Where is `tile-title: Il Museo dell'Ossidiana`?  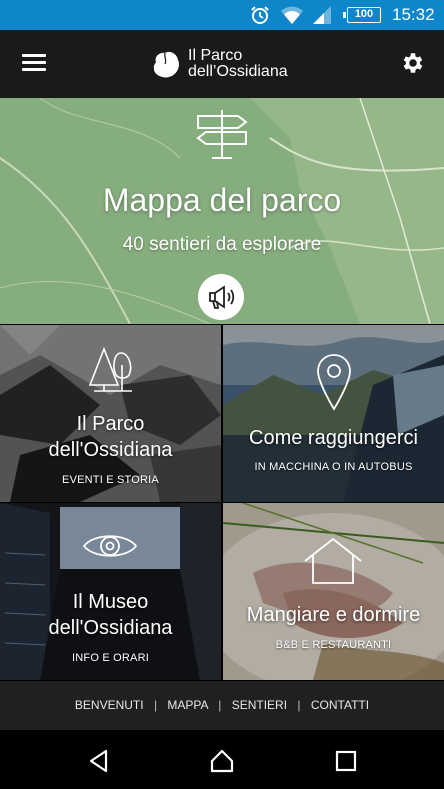 tile-title: Il Museo dell'Ossidiana is located at coordinates (110, 615).